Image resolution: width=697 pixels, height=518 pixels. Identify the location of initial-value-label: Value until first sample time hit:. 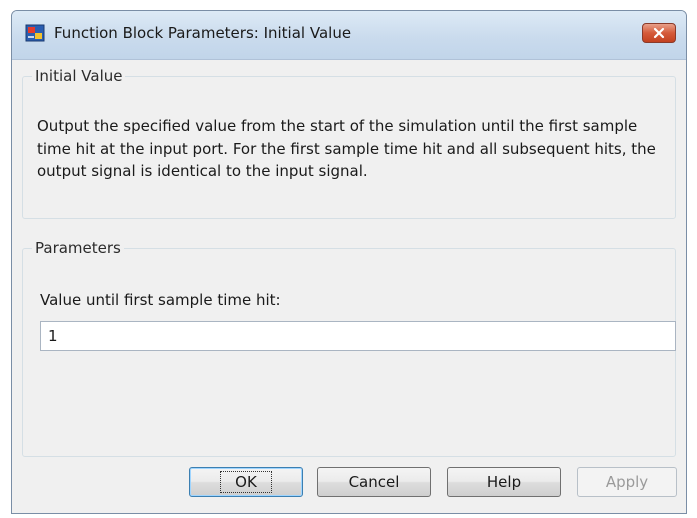
(160, 300).